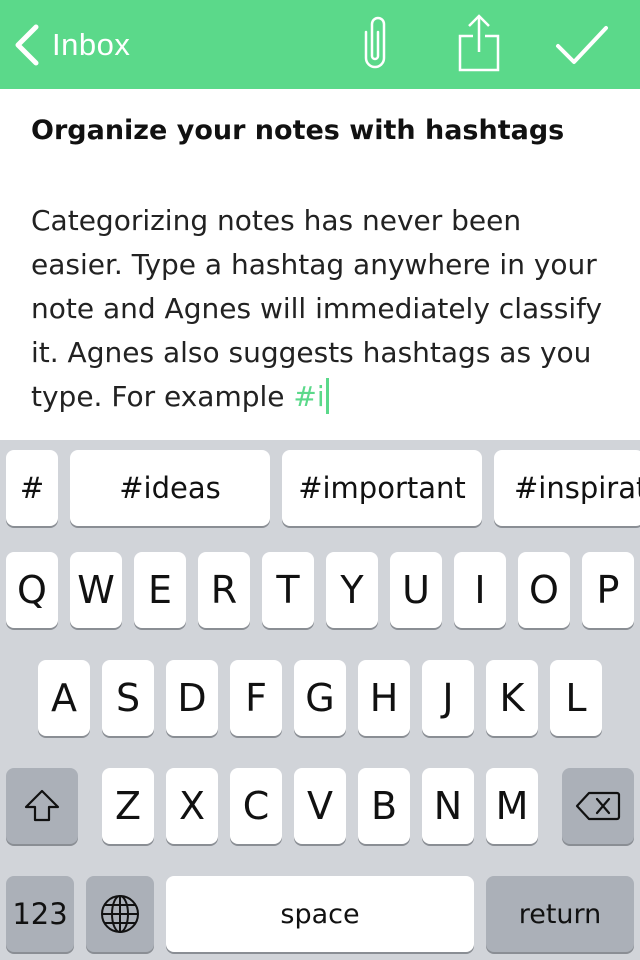 The width and height of the screenshot is (640, 960). I want to click on text-cursor, so click(327, 396).